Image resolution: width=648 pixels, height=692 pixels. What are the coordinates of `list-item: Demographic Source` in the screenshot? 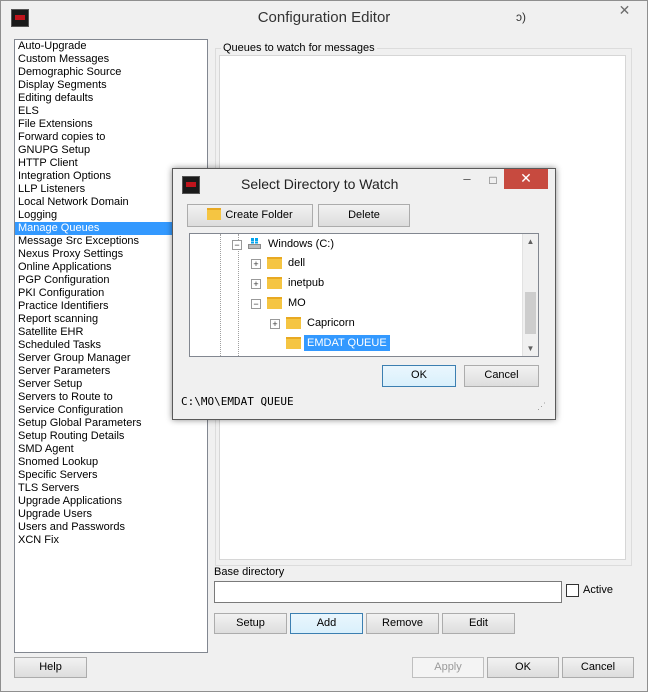 It's located at (111, 72).